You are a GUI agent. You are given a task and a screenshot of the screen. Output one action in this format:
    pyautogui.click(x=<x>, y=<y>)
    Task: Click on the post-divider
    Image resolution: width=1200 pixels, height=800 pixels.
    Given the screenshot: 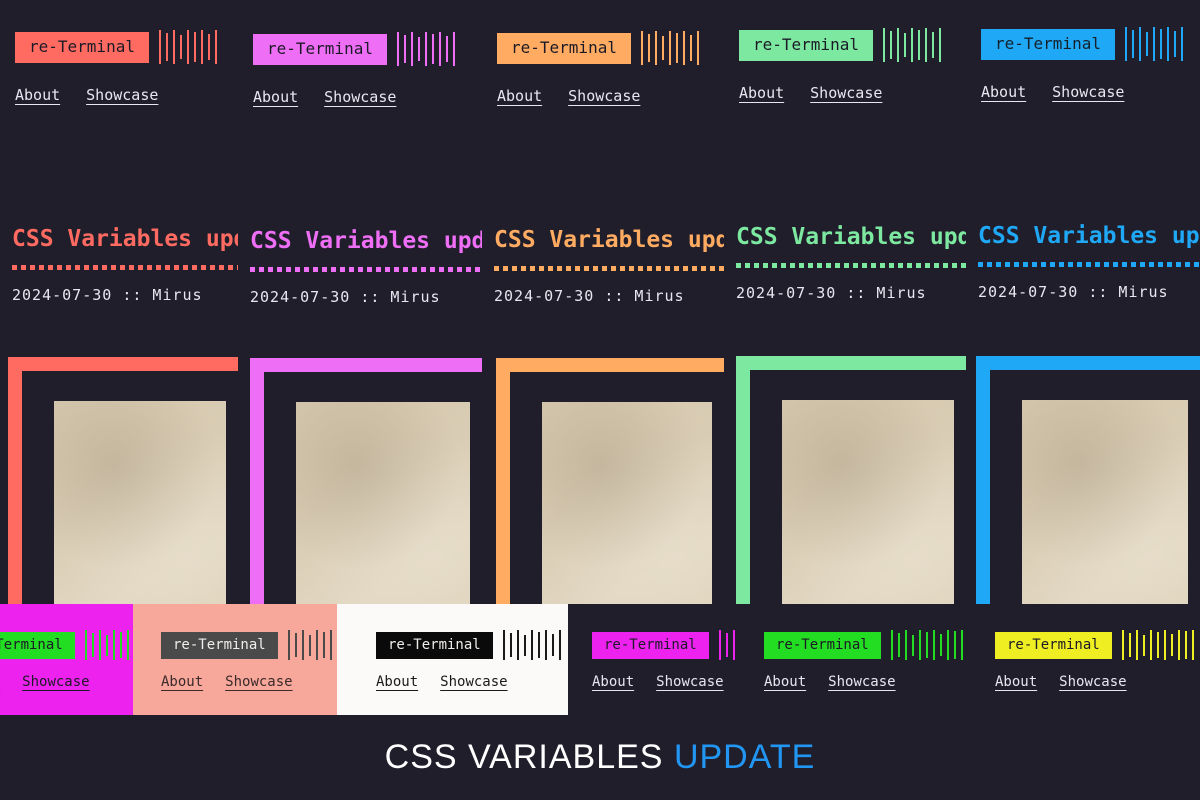 What is the action you would take?
    pyautogui.click(x=366, y=270)
    